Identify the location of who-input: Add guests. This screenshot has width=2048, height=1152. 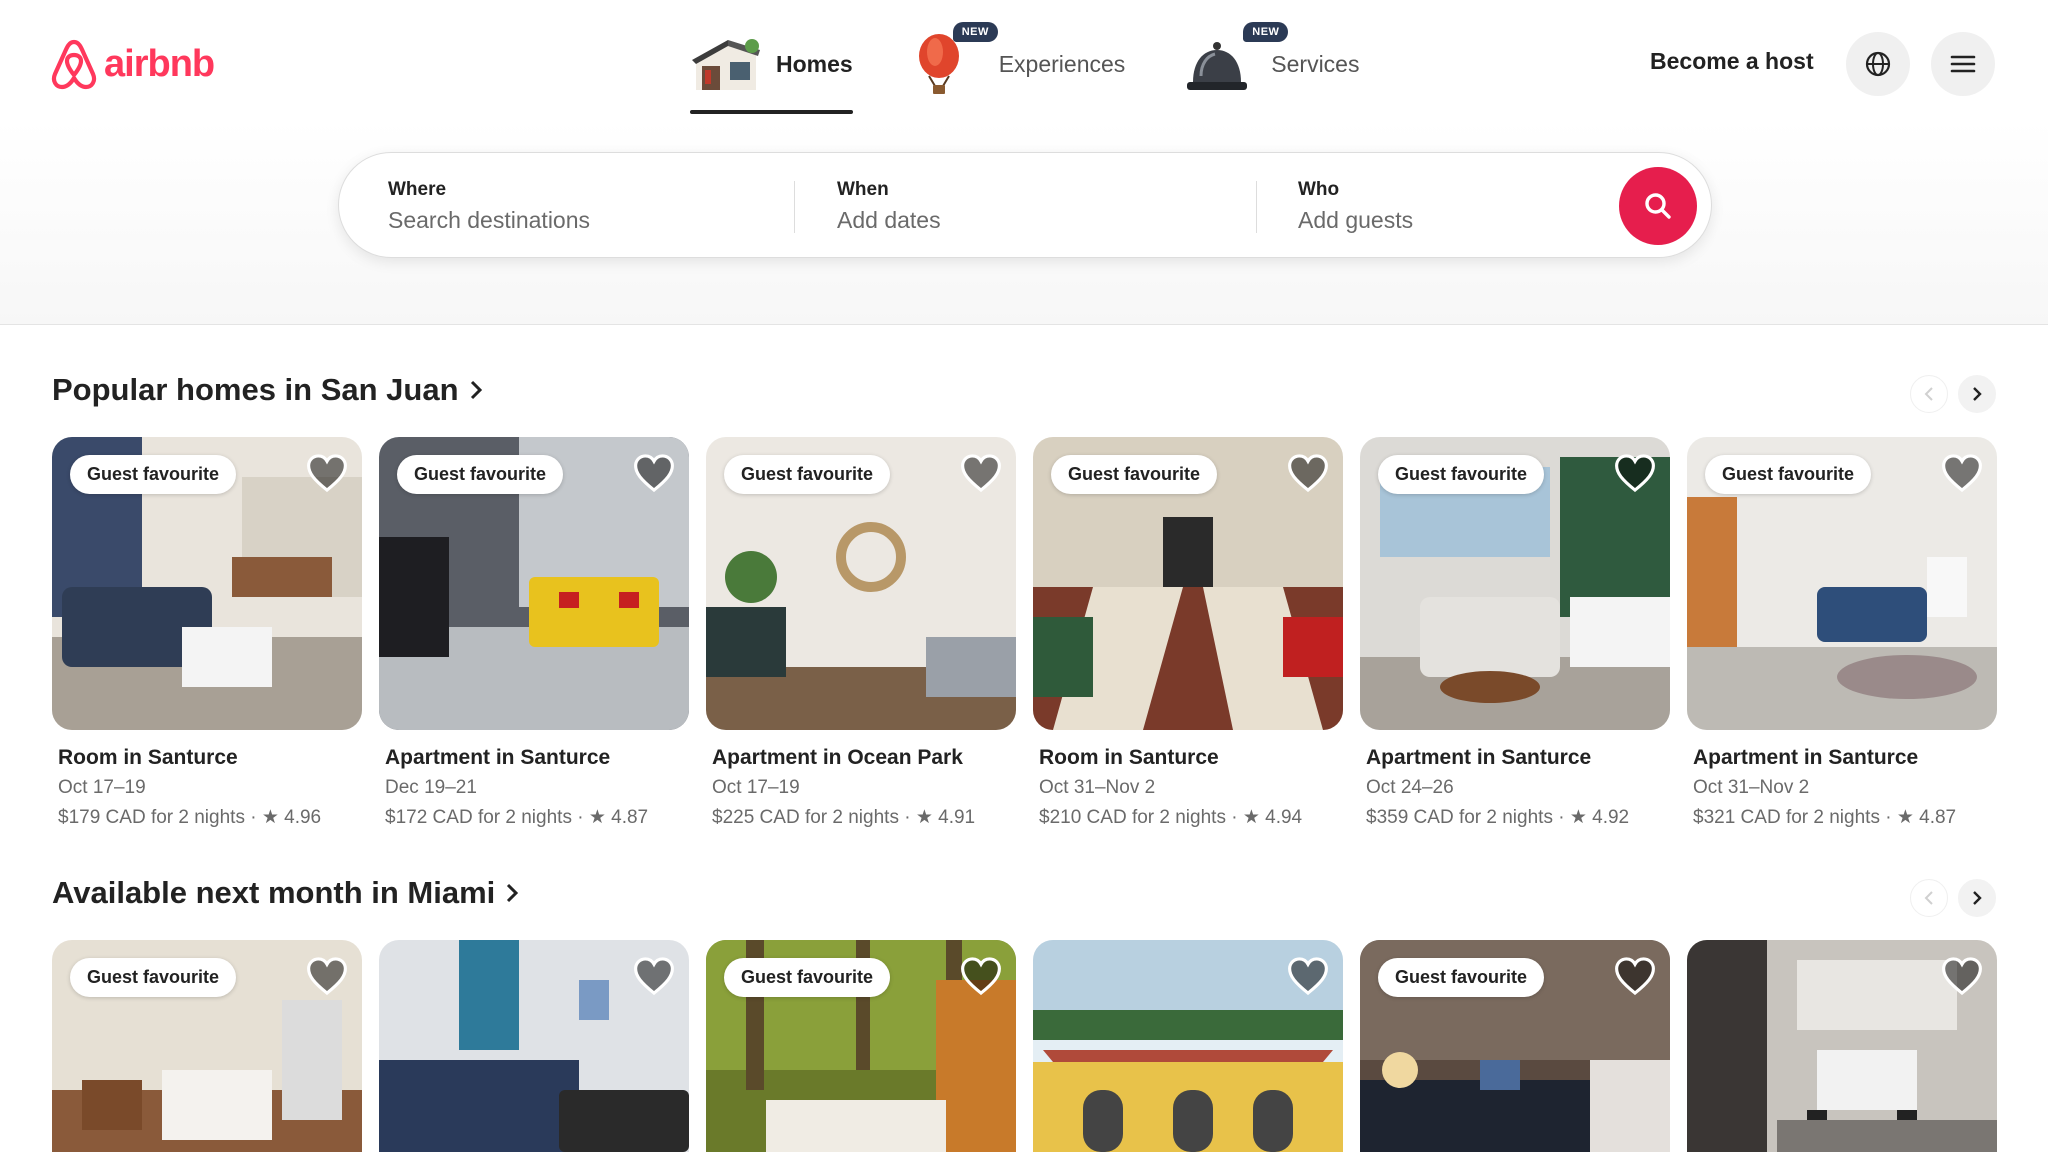
(1423, 220).